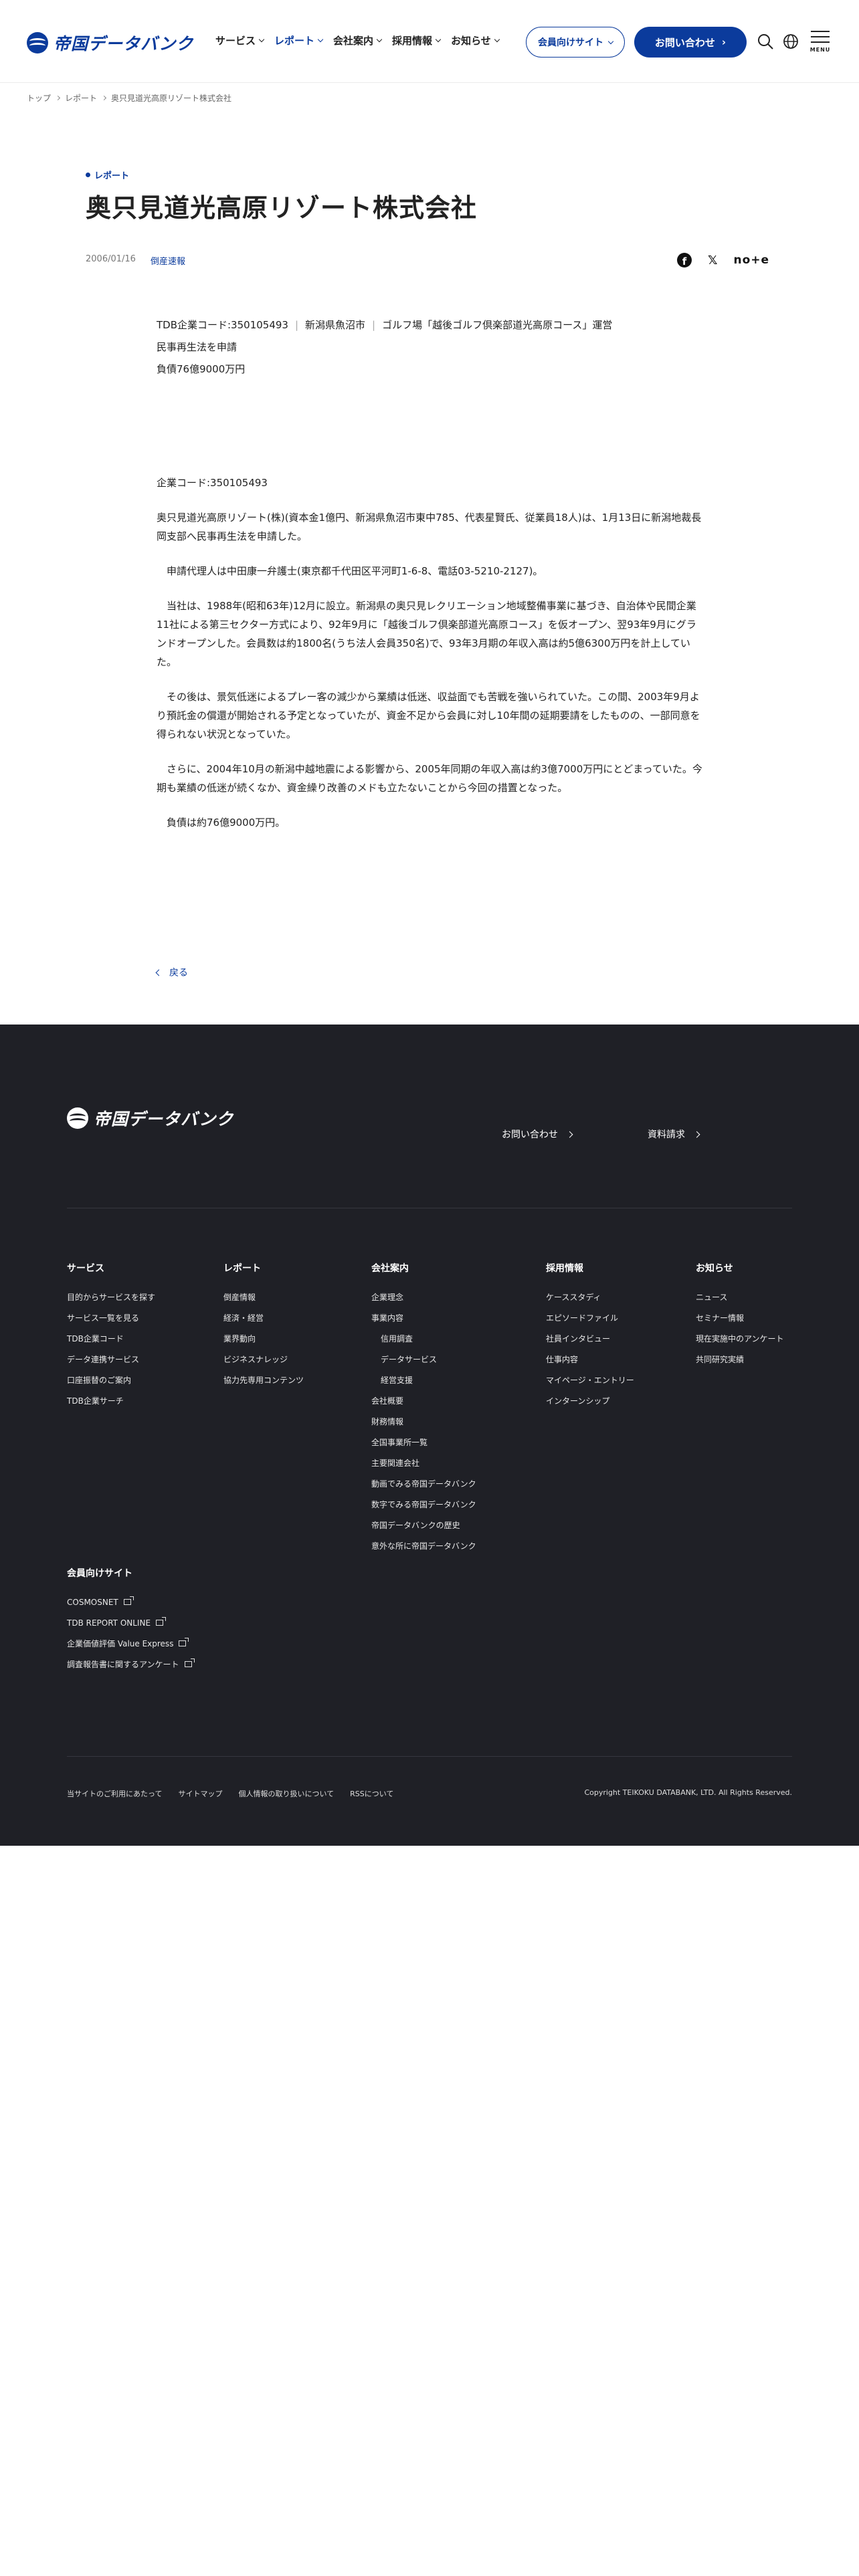 This screenshot has width=859, height=2576. Describe the element at coordinates (114, 1793) in the screenshot. I see `footer-bottom-link: 当サイトのご利用にあたって` at that location.